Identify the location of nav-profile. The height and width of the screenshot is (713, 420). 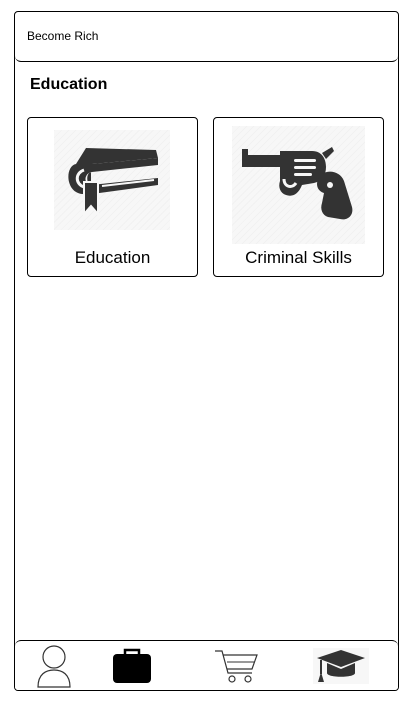
(54, 665).